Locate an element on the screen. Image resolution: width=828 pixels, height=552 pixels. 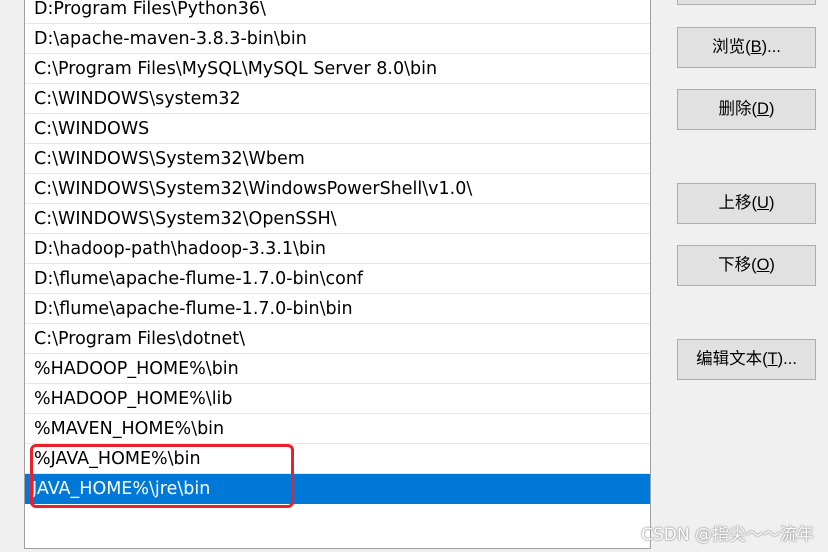
list-item: C:\WINDOWS\System32\Wbem is located at coordinates (337, 159).